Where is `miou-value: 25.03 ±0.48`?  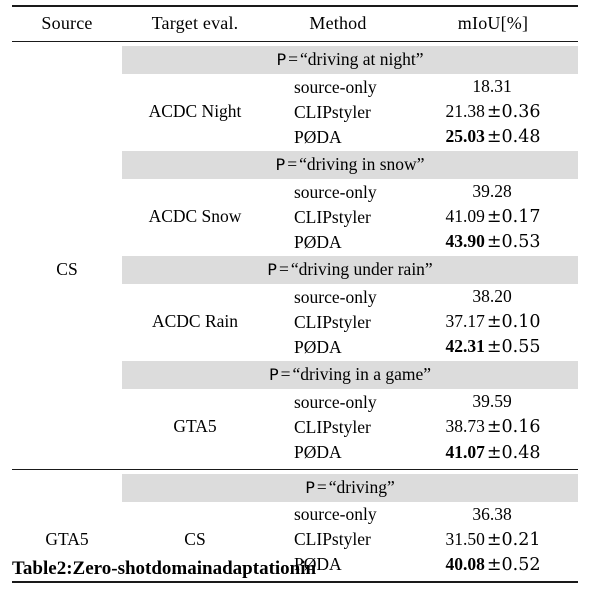 miou-value: 25.03 ±0.48 is located at coordinates (493, 136).